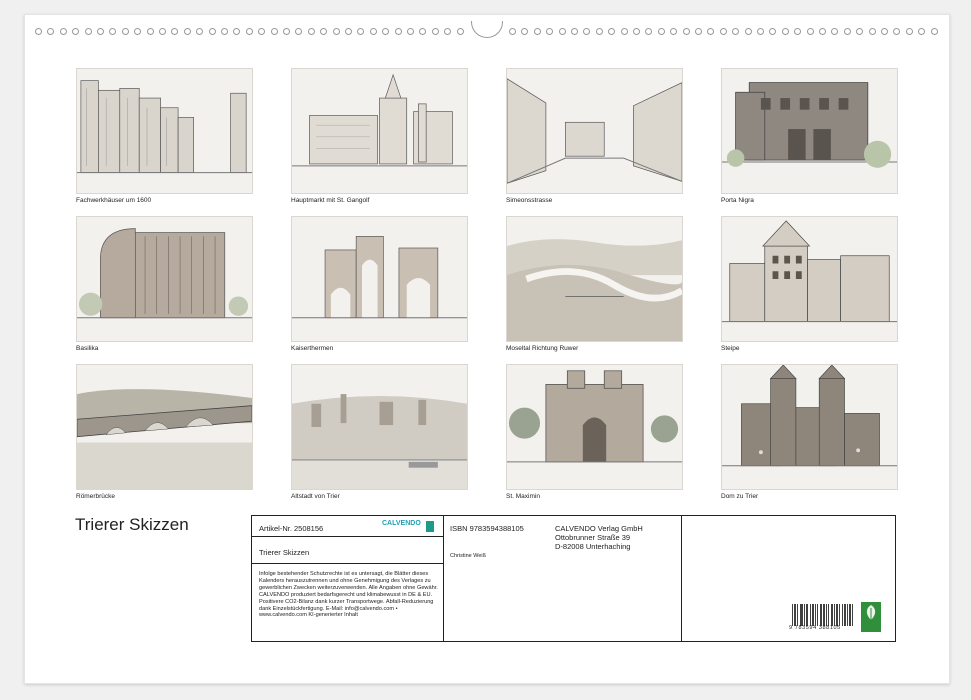 This screenshot has height=700, width=971. Describe the element at coordinates (730, 348) in the screenshot. I see `thumbnail-caption: Steipe` at that location.